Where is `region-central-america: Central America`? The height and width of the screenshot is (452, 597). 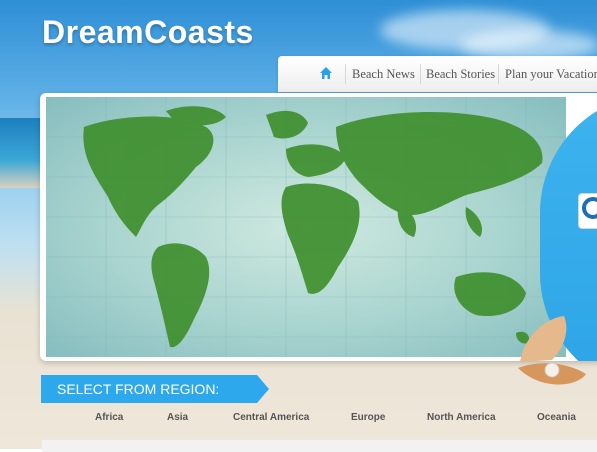 region-central-america: Central America is located at coordinates (271, 417).